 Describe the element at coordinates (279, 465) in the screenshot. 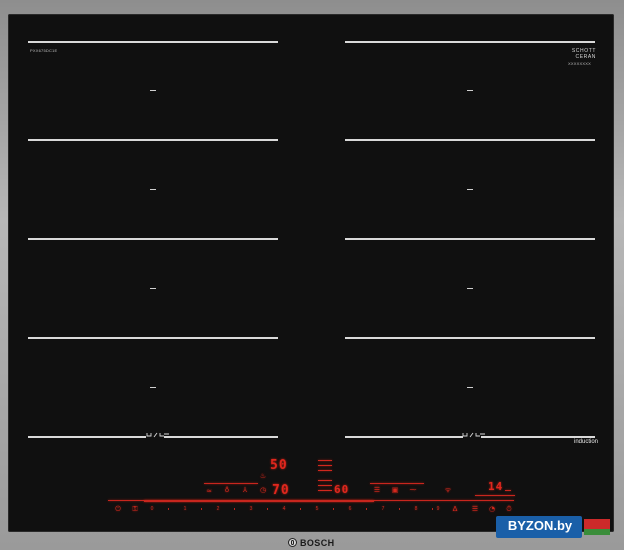

I see `power-level-top-display: 50` at that location.